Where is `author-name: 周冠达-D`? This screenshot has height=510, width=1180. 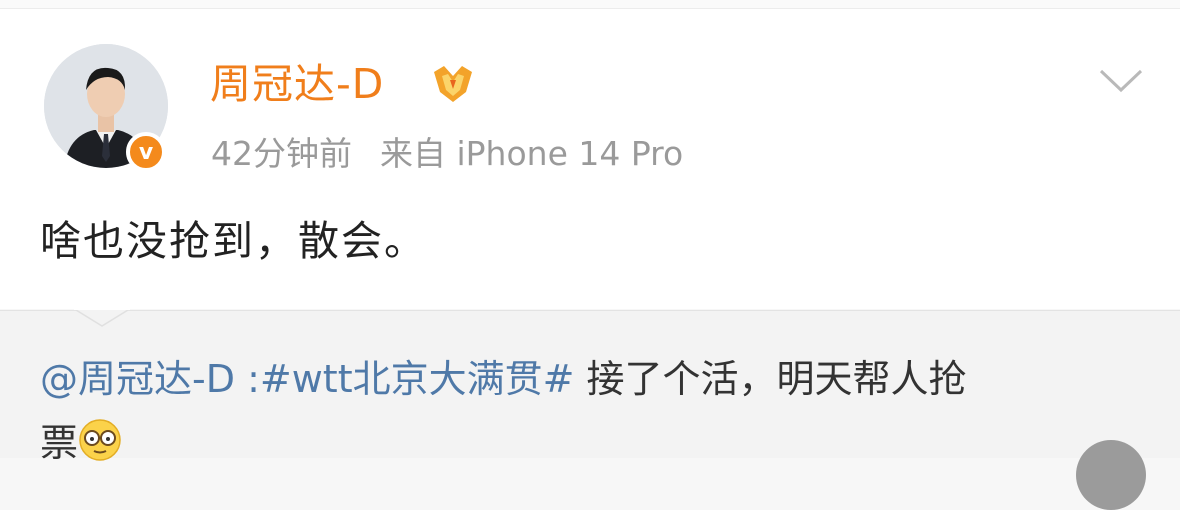 author-name: 周冠达-D is located at coordinates (297, 84).